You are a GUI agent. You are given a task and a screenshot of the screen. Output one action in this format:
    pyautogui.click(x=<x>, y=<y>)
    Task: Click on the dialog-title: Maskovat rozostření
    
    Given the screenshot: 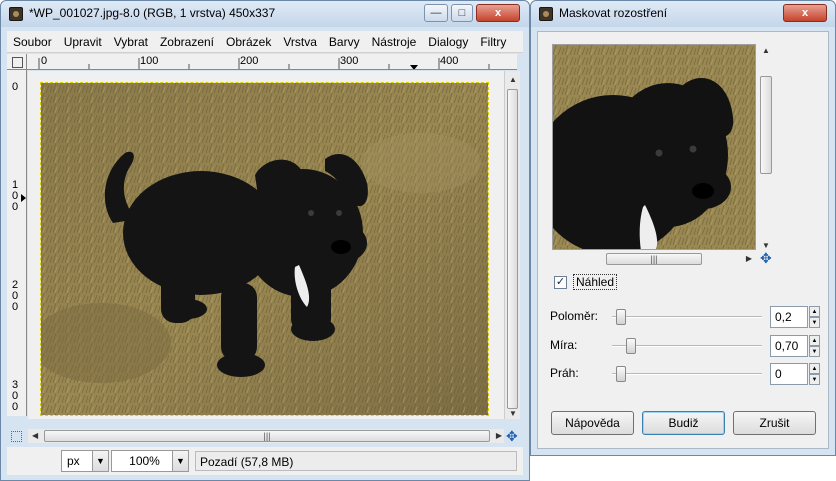 What is the action you would take?
    pyautogui.click(x=613, y=13)
    